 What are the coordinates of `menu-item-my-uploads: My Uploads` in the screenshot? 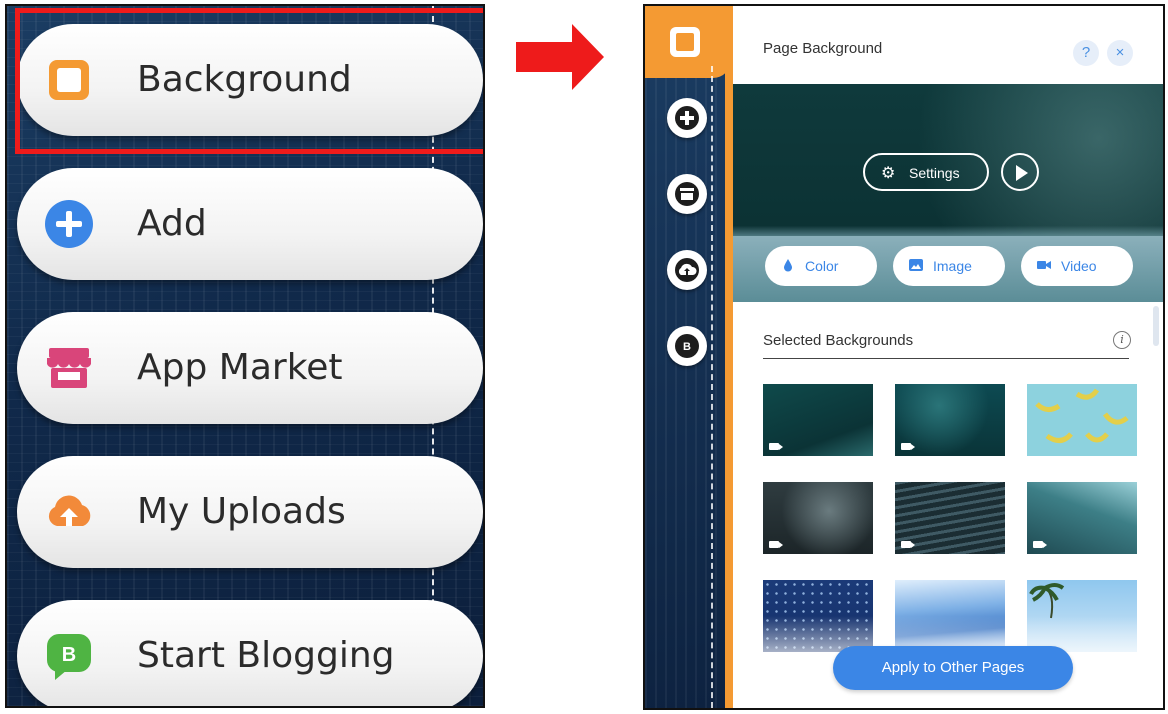 It's located at (250, 512).